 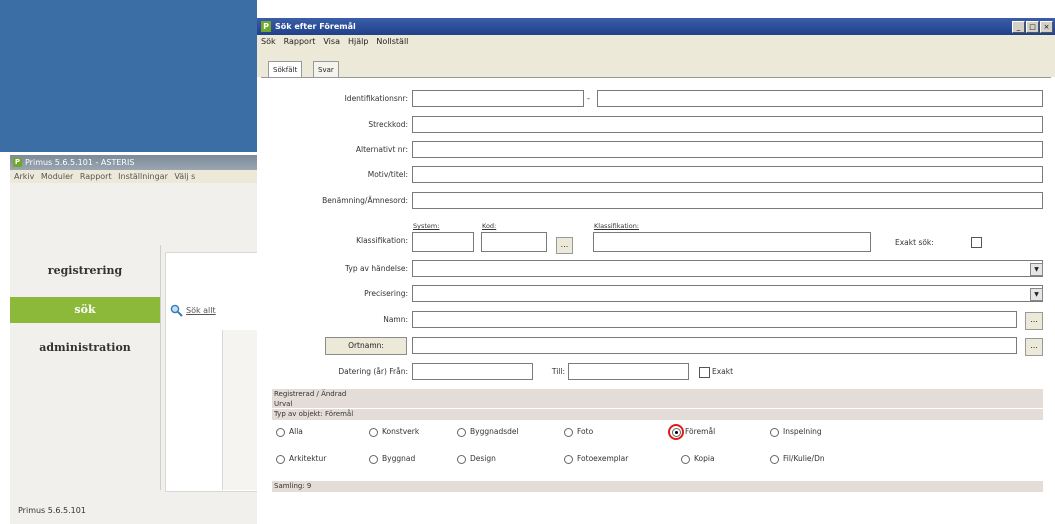 What do you see at coordinates (160, 367) in the screenshot?
I see `main-divider` at bounding box center [160, 367].